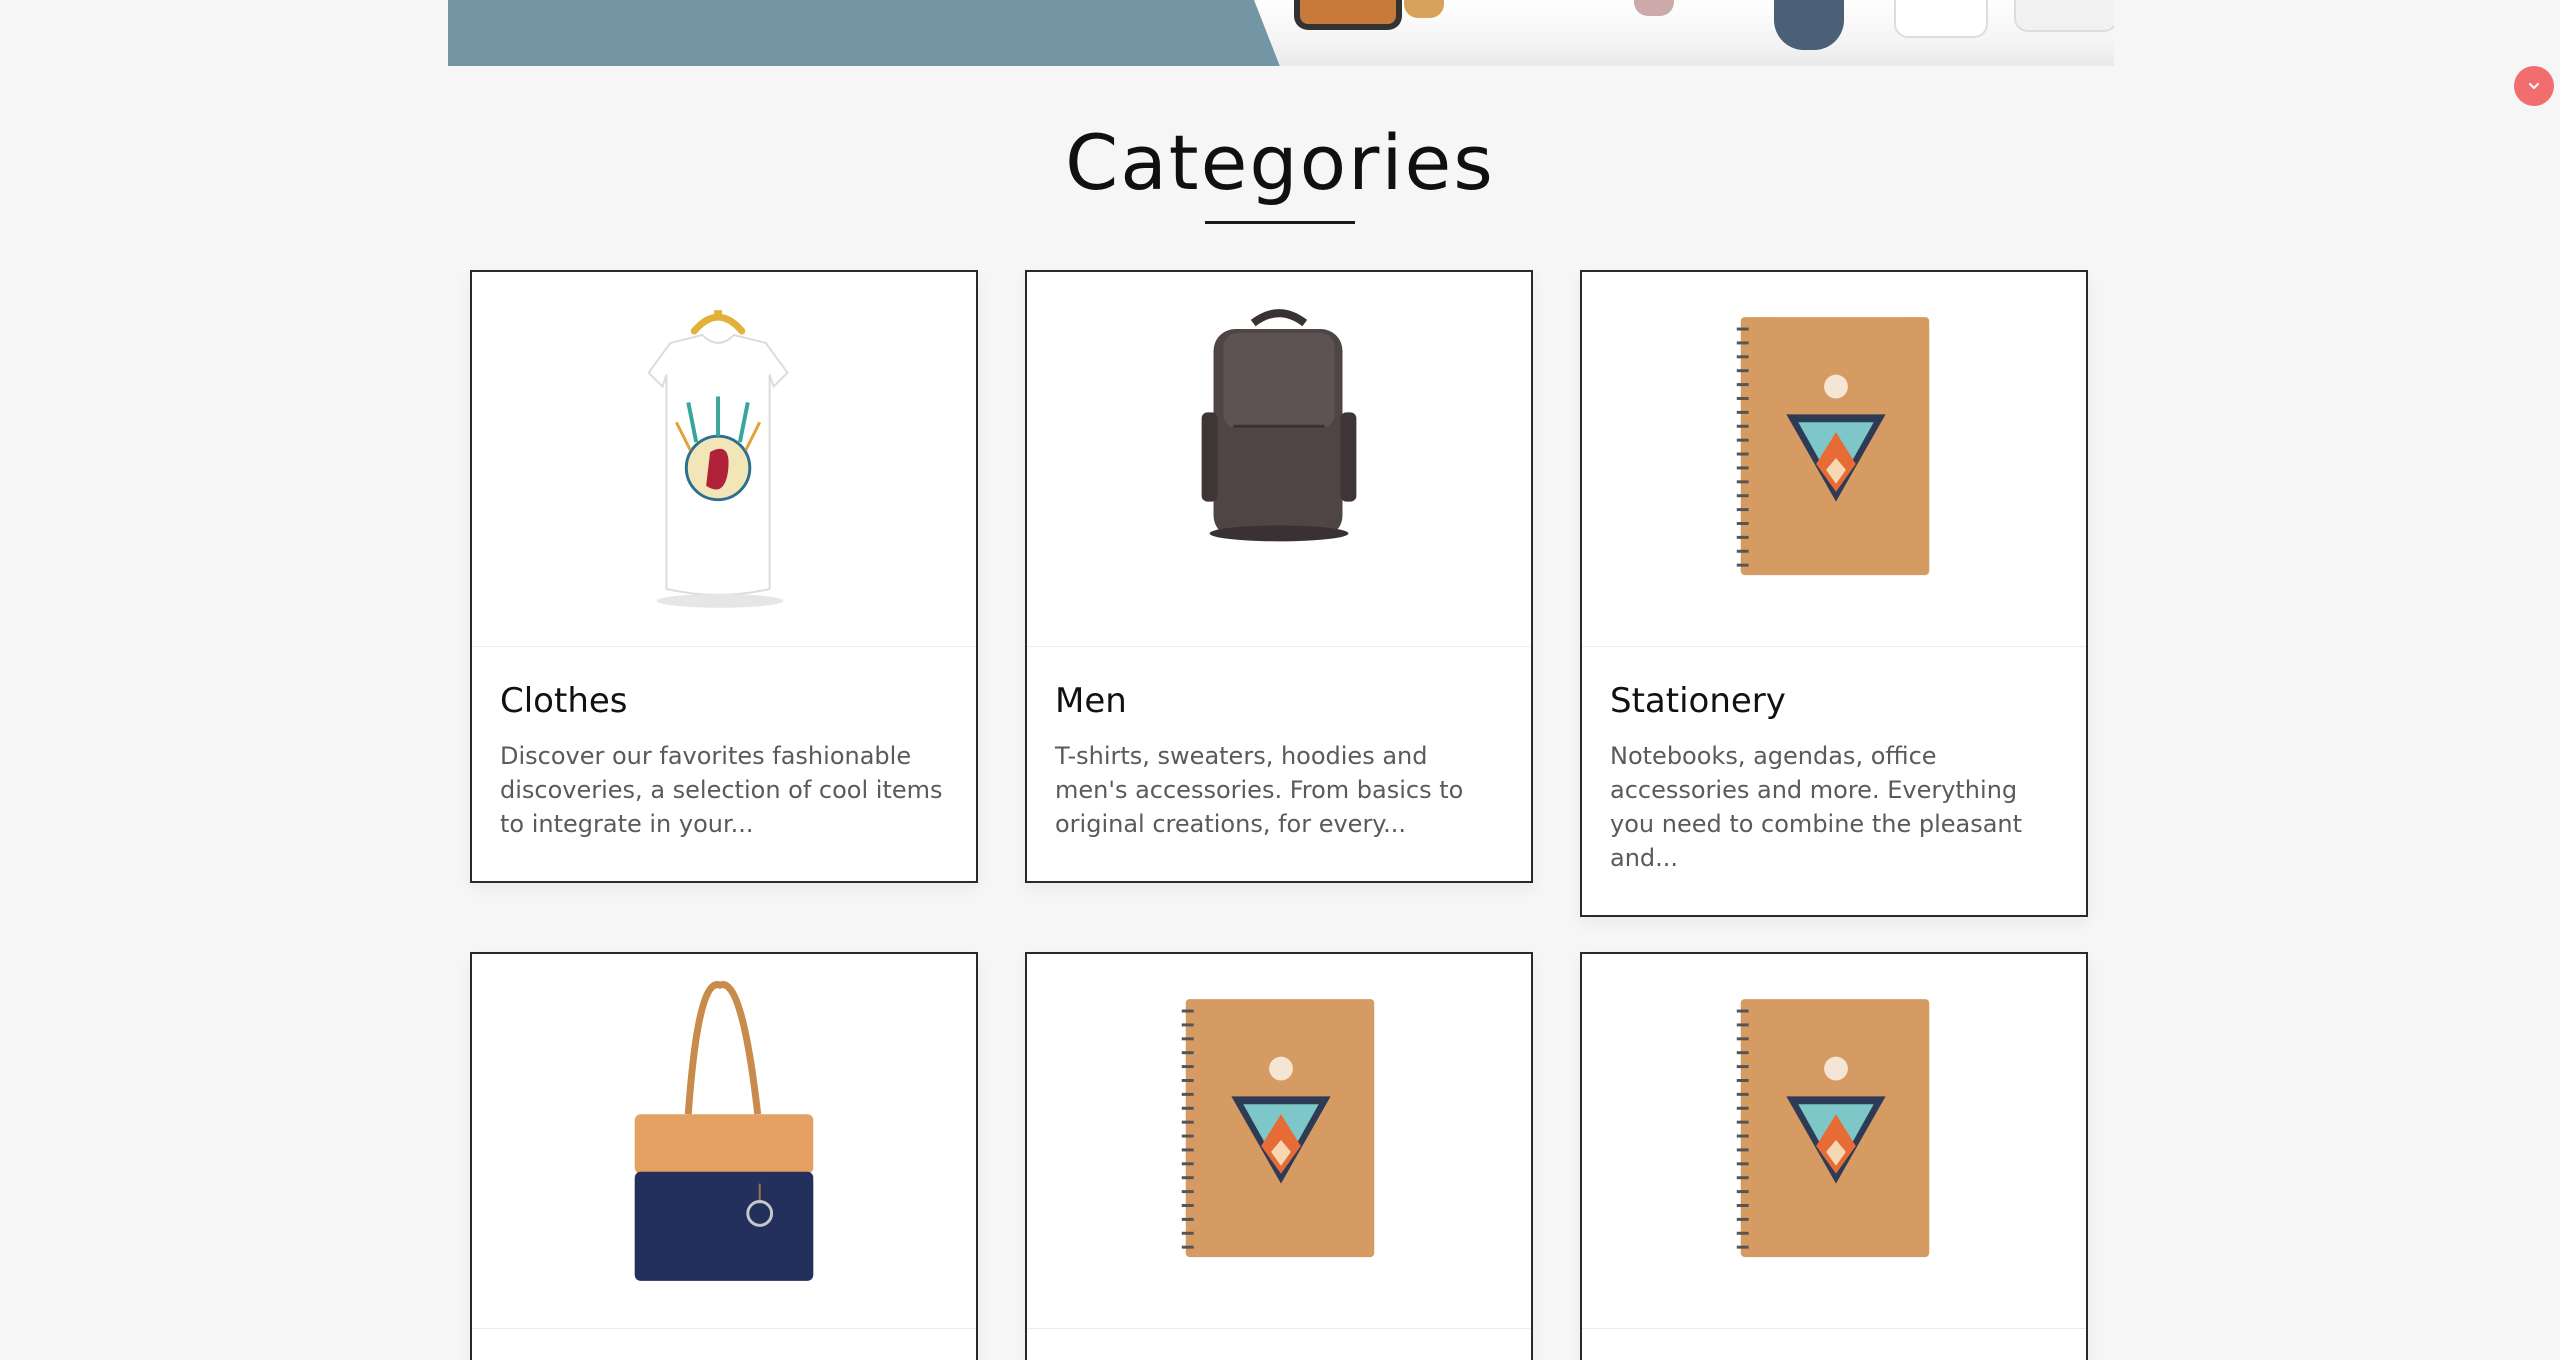  I want to click on category-image-tshirt, so click(724, 459).